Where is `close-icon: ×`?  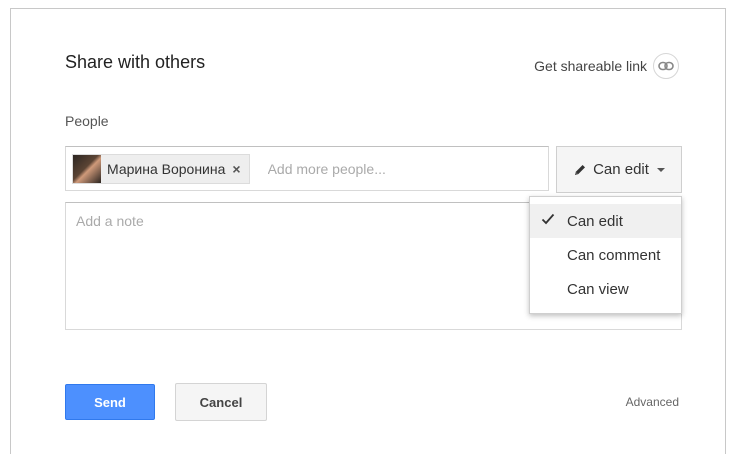
close-icon: × is located at coordinates (236, 169).